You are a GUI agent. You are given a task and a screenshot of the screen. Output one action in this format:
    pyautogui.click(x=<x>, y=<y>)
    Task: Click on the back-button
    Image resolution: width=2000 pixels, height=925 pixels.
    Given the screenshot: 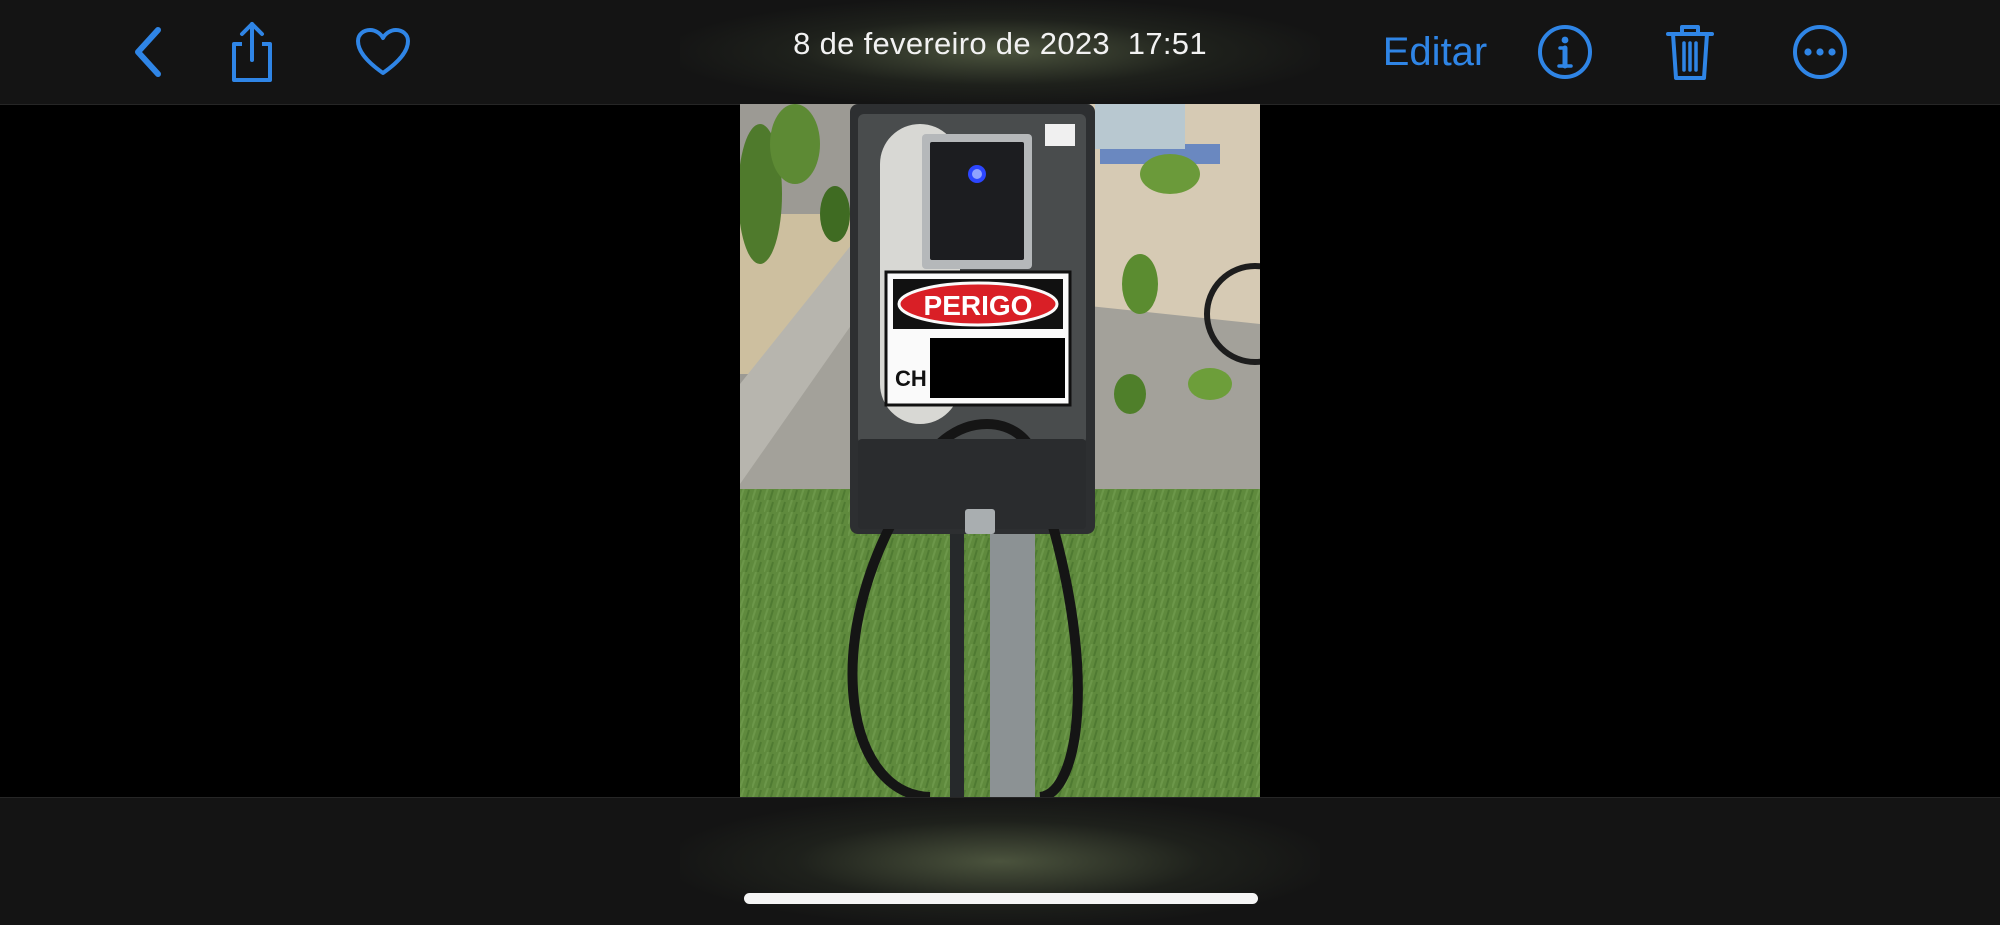 What is the action you would take?
    pyautogui.click(x=148, y=52)
    